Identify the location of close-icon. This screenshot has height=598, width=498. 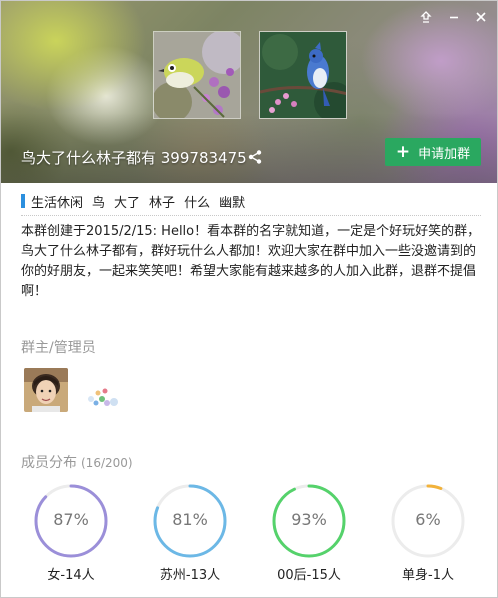
(481, 17).